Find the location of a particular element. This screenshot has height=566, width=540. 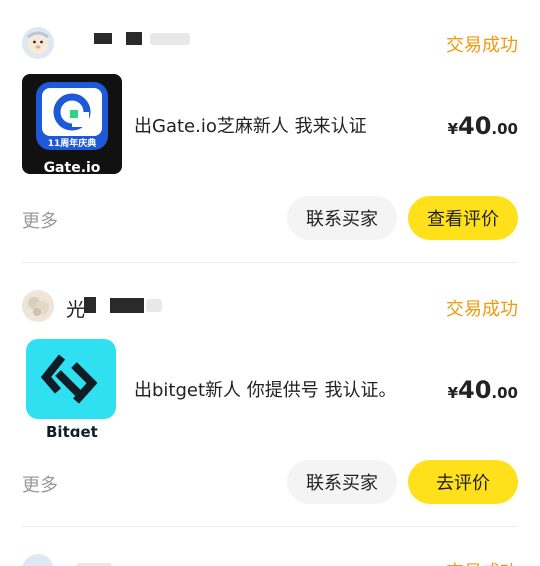

order-card: 交易成功 is located at coordinates (270, 546).